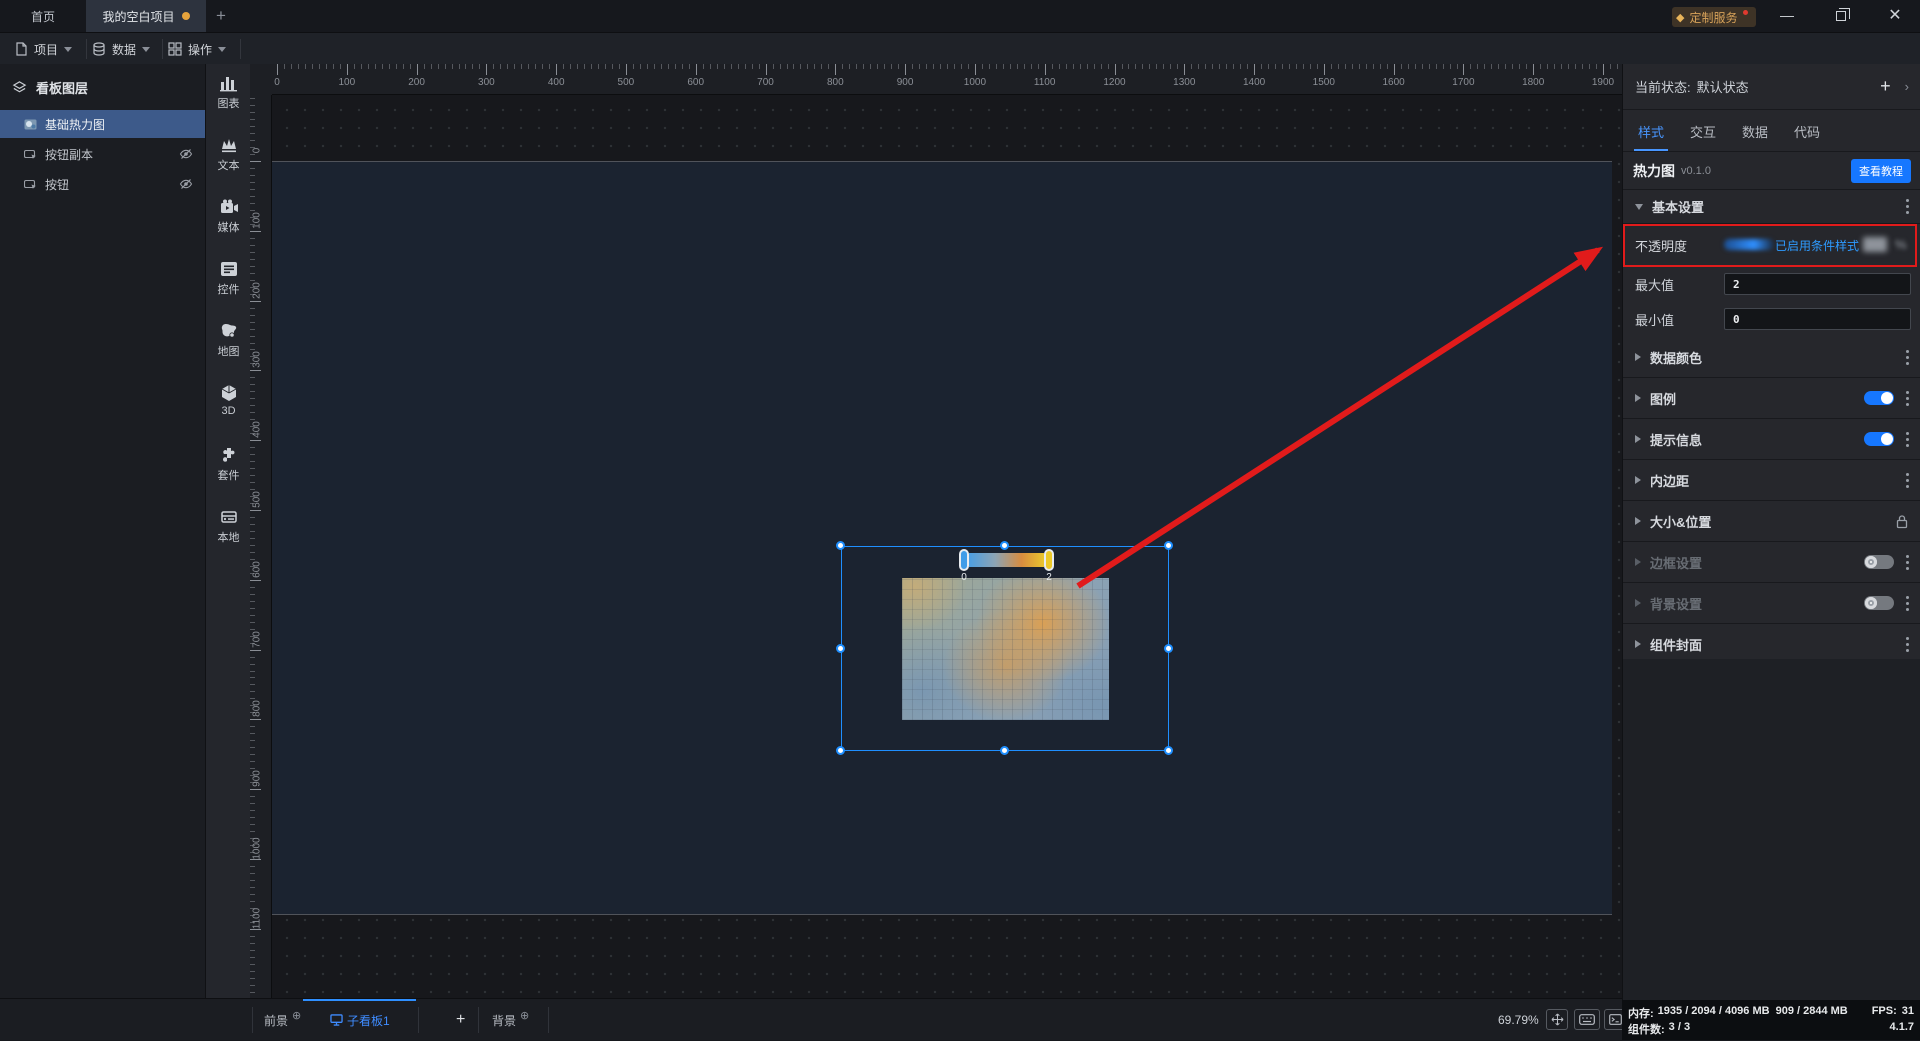 The width and height of the screenshot is (1920, 1041). Describe the element at coordinates (43, 16) in the screenshot. I see `project-tab: 首页` at that location.